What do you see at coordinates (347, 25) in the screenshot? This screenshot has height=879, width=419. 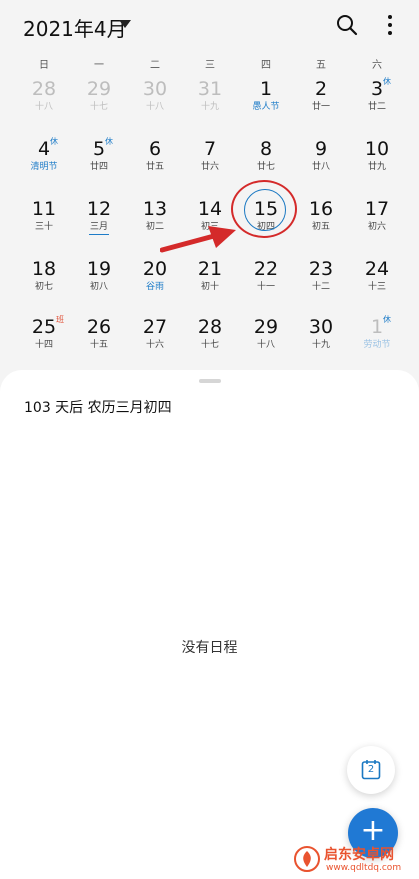 I see `search-icon` at bounding box center [347, 25].